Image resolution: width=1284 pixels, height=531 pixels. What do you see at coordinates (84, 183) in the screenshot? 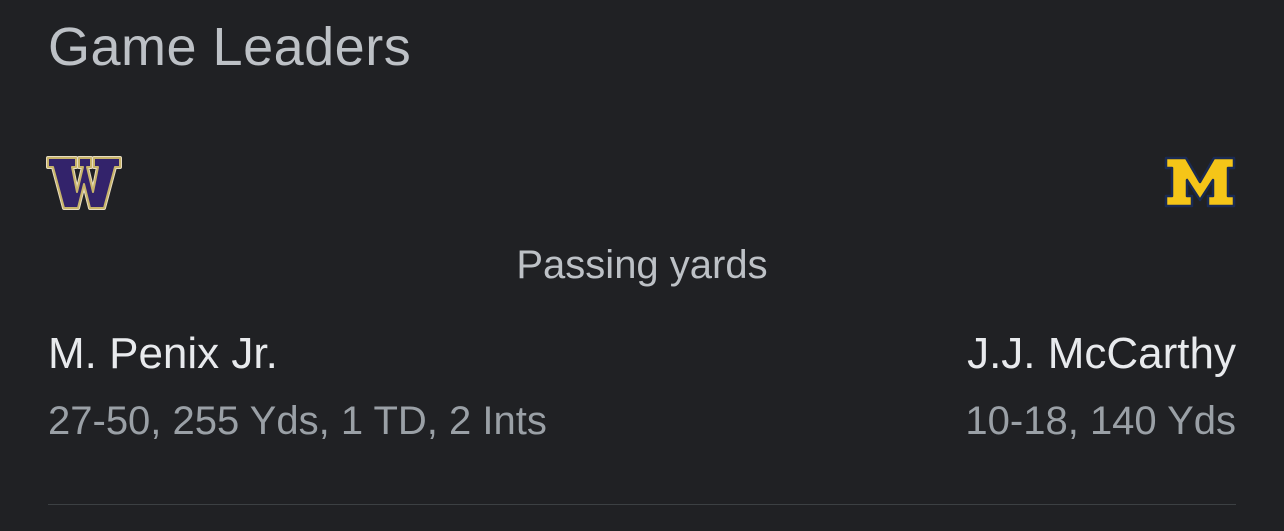
I see `washington-w-logo-icon` at bounding box center [84, 183].